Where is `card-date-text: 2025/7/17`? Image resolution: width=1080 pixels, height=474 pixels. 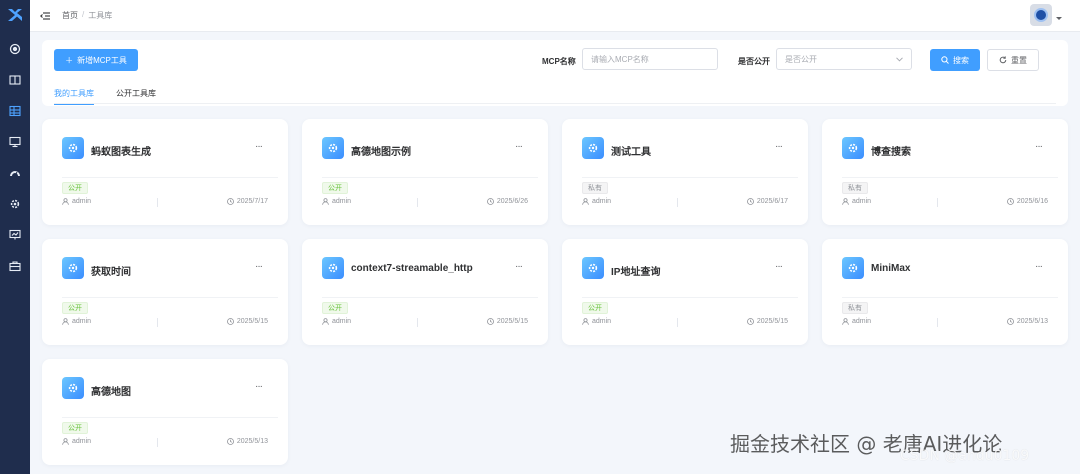
card-date-text: 2025/7/17 is located at coordinates (252, 201).